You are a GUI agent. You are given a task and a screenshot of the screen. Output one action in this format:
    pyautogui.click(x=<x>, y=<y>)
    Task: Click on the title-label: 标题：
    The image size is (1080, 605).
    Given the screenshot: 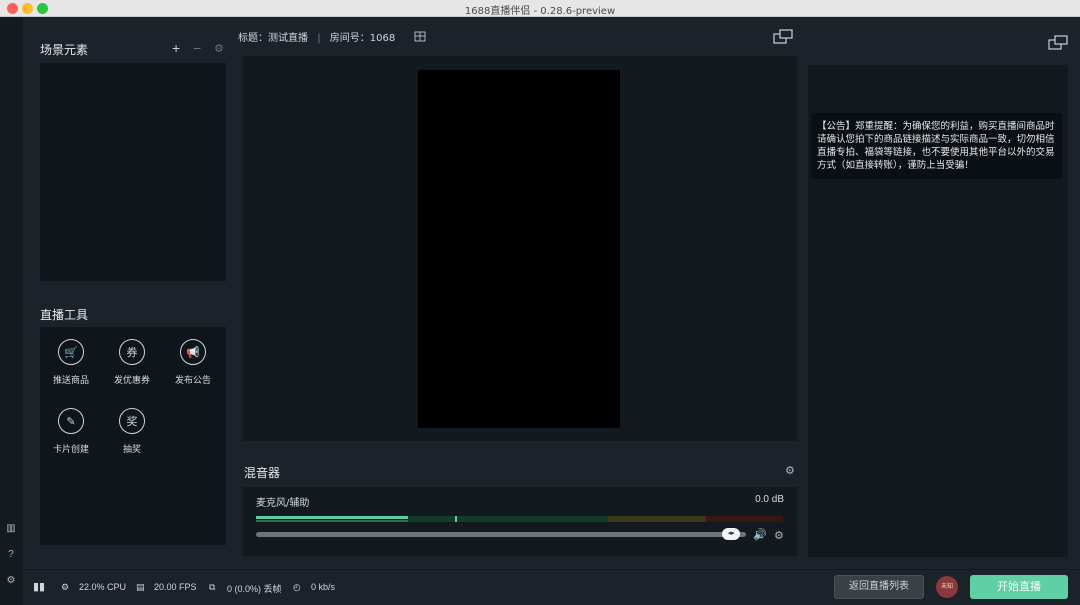 What is the action you would take?
    pyautogui.click(x=253, y=38)
    